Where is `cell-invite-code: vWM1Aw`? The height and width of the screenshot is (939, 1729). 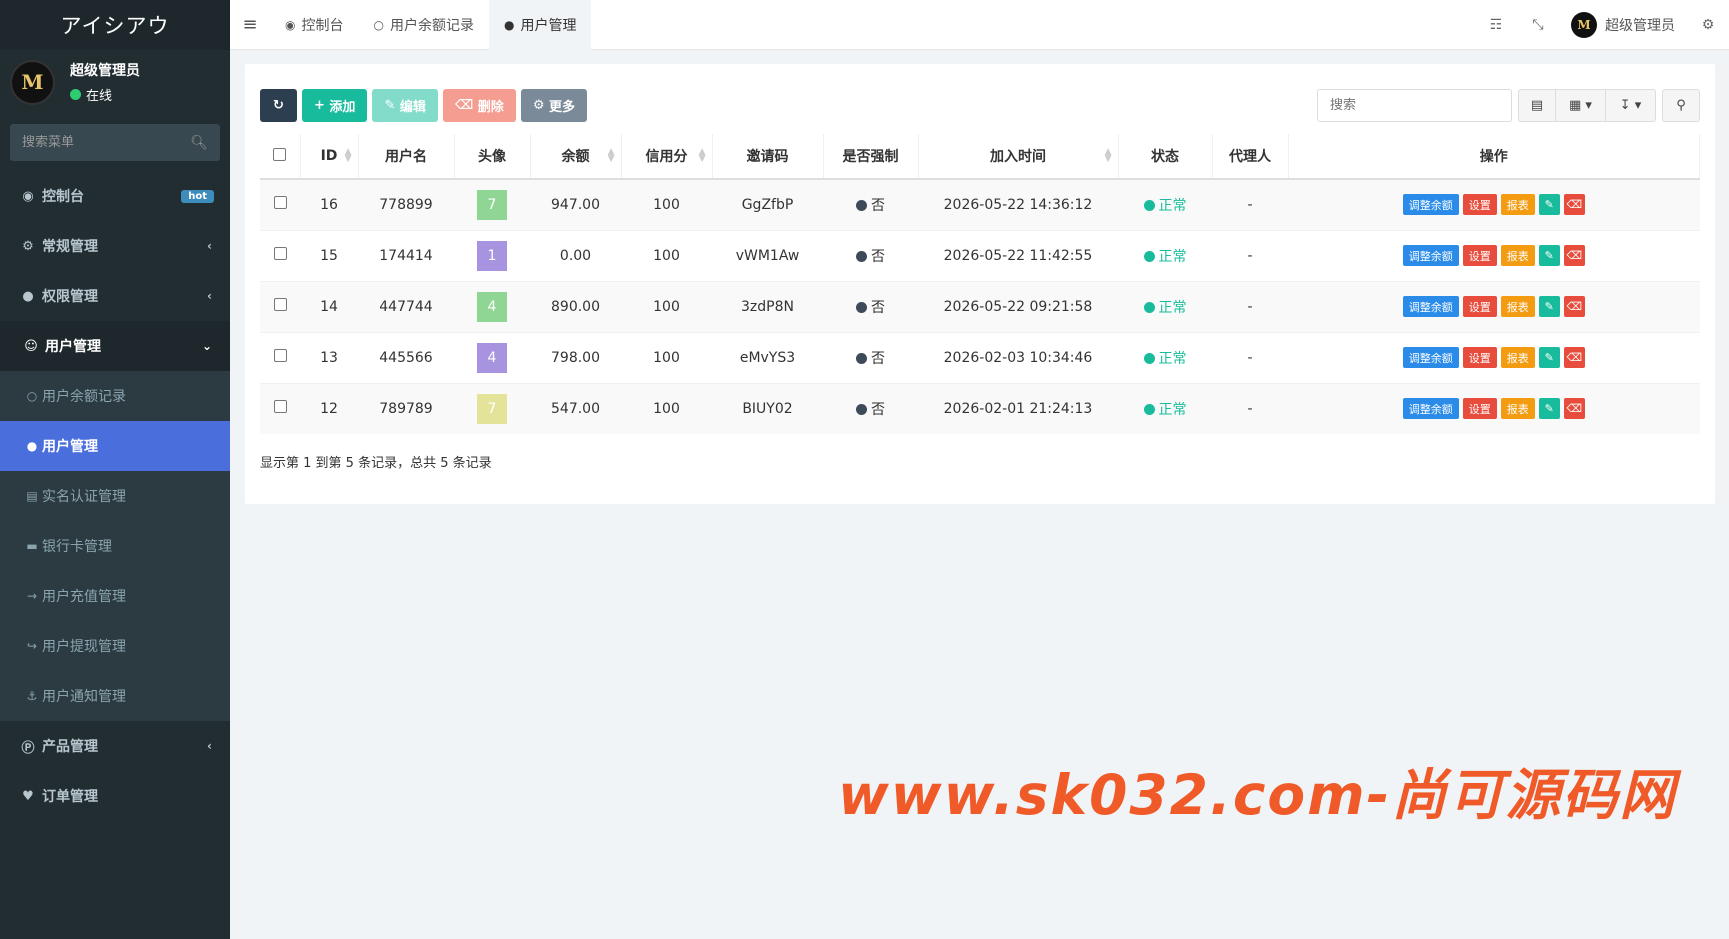 cell-invite-code: vWM1Aw is located at coordinates (767, 255).